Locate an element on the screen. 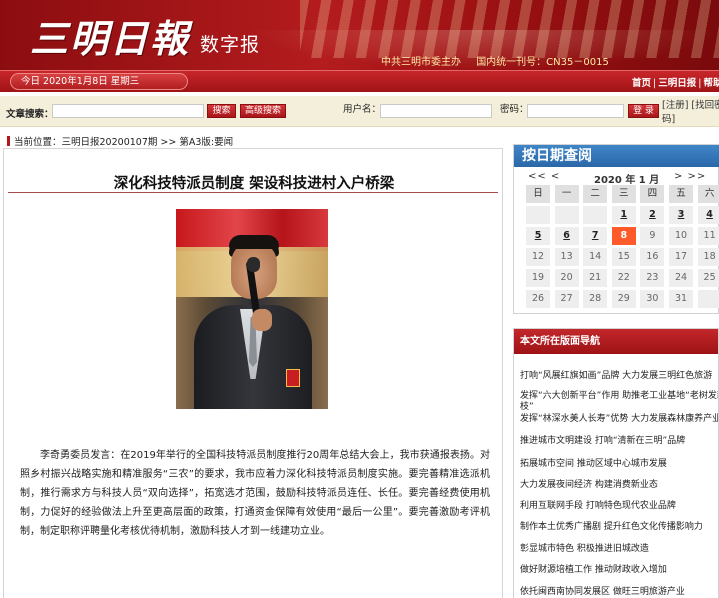 This screenshot has height=598, width=719. username-label: 用户名： is located at coordinates (362, 109).